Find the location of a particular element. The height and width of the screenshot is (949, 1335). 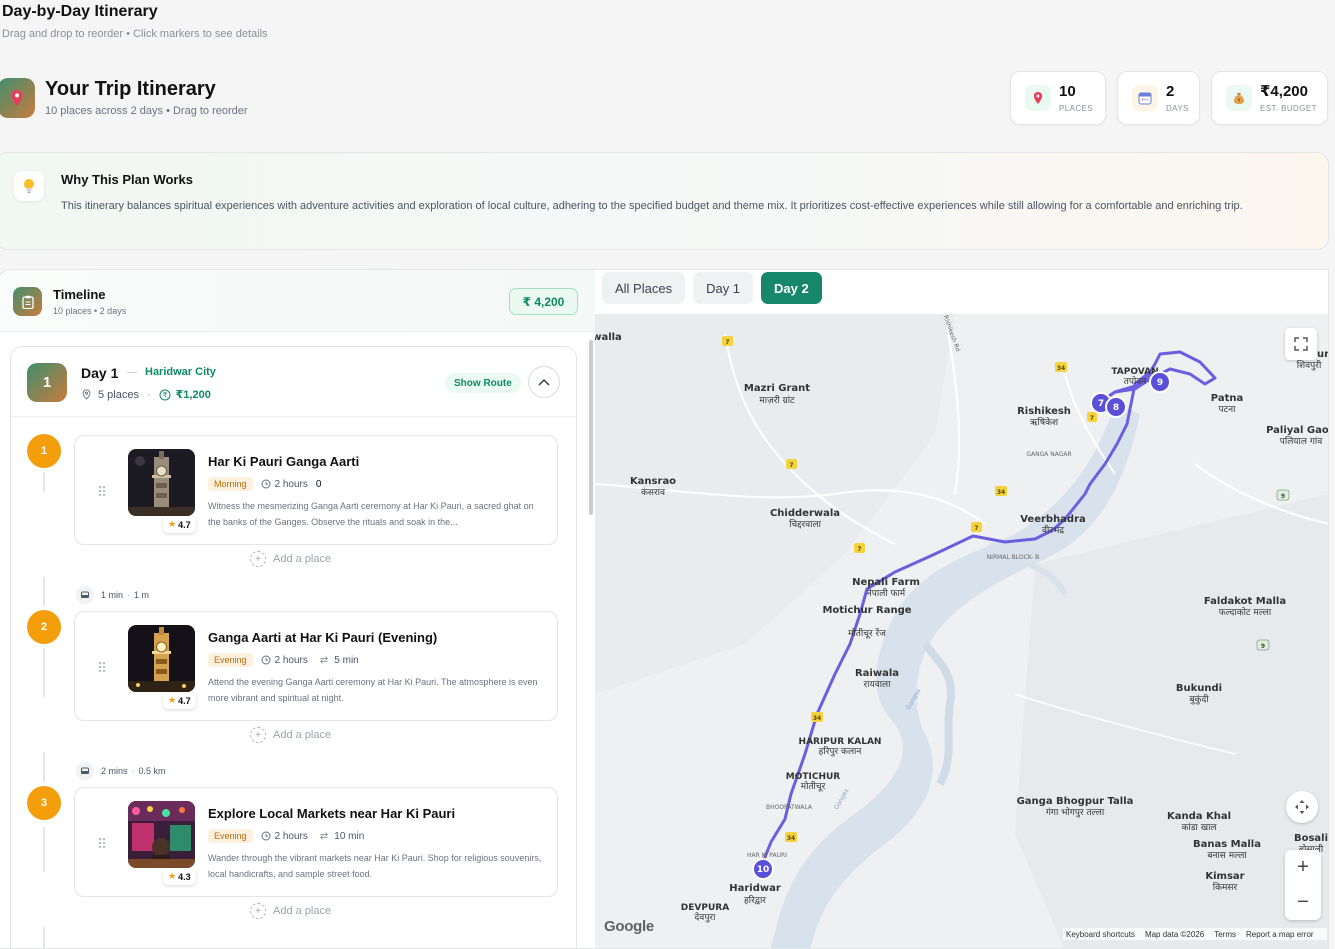

map-label: गंगा भोगपुर तल्ला is located at coordinates (1075, 812).